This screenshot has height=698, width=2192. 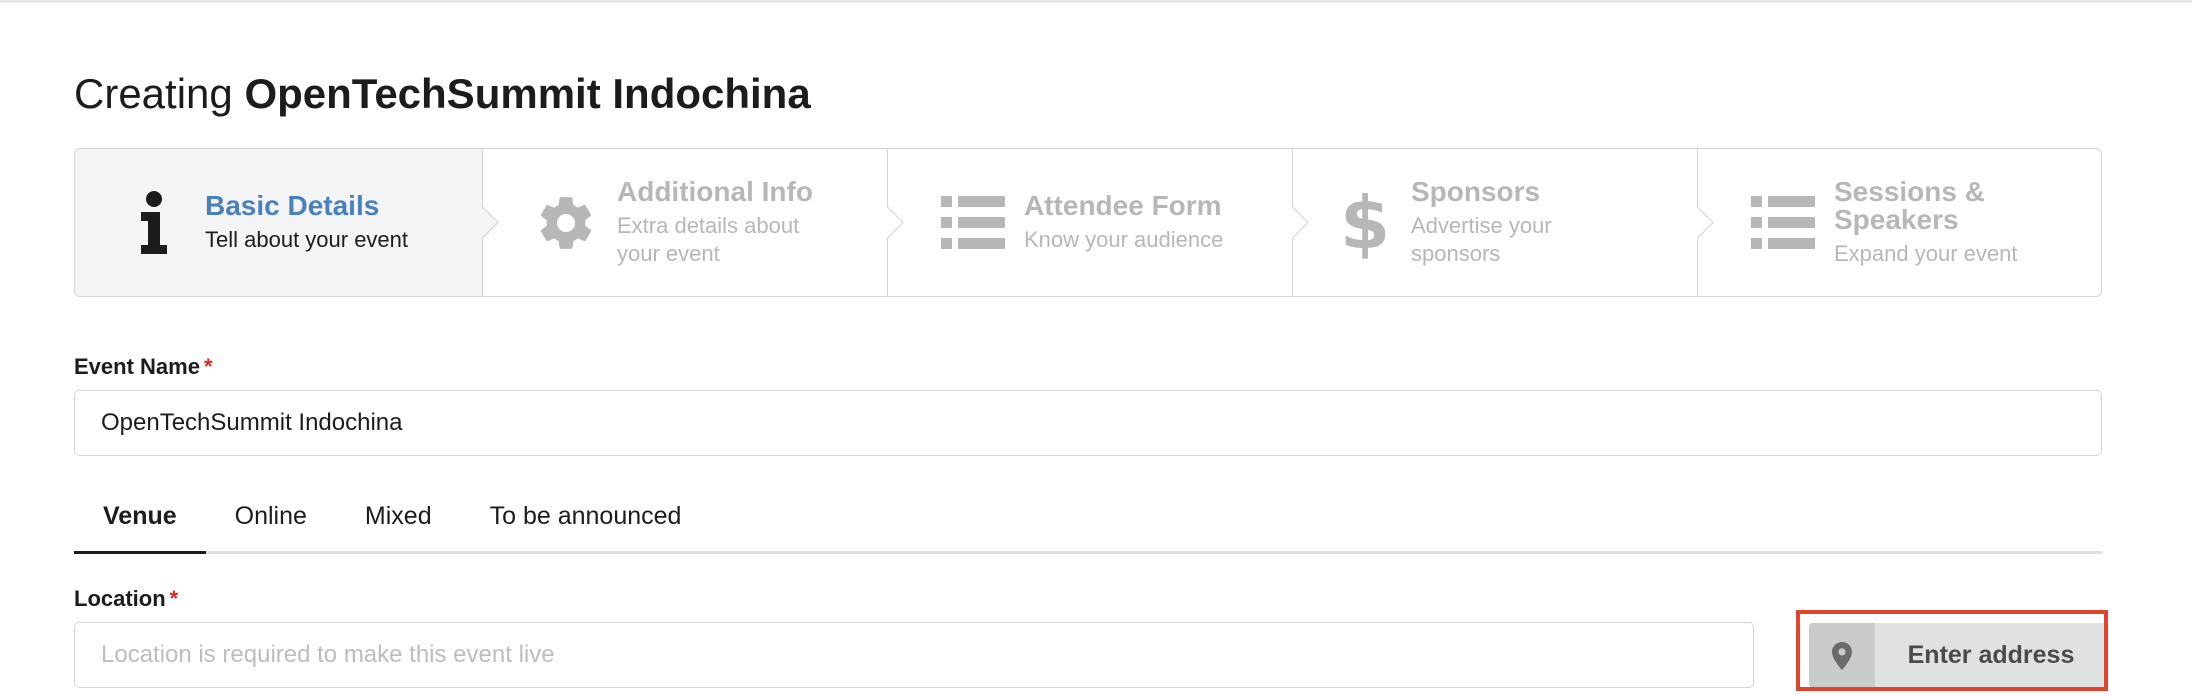 I want to click on dollar-icon: $, so click(x=1365, y=222).